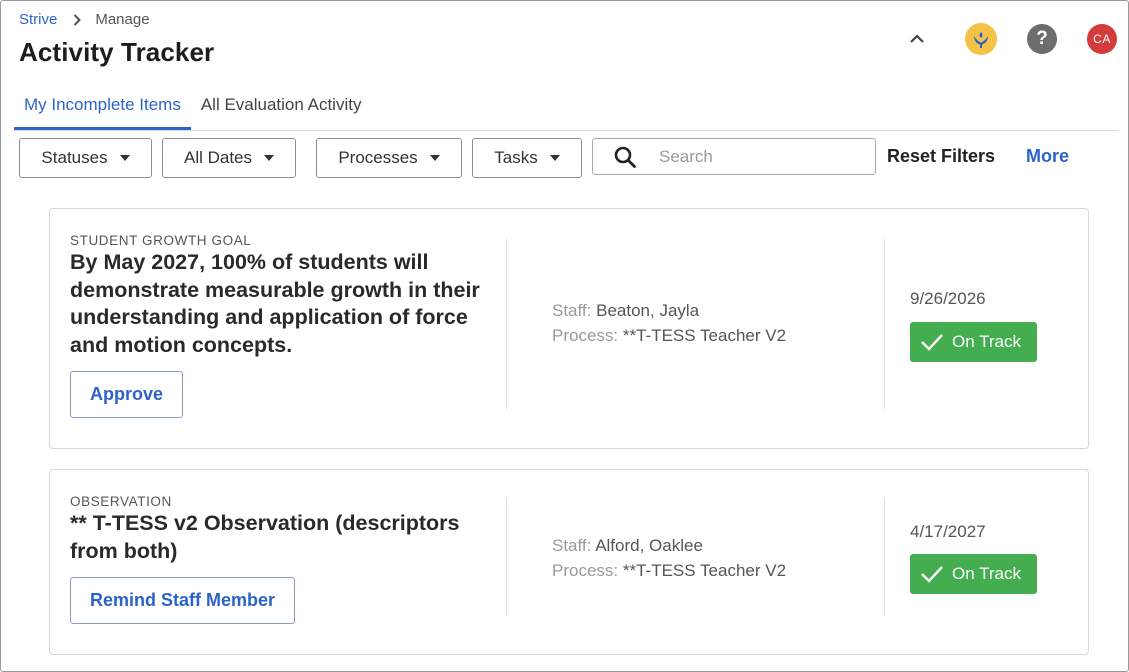  Describe the element at coordinates (516, 157) in the screenshot. I see `tasks-filter-label: Tasks` at that location.